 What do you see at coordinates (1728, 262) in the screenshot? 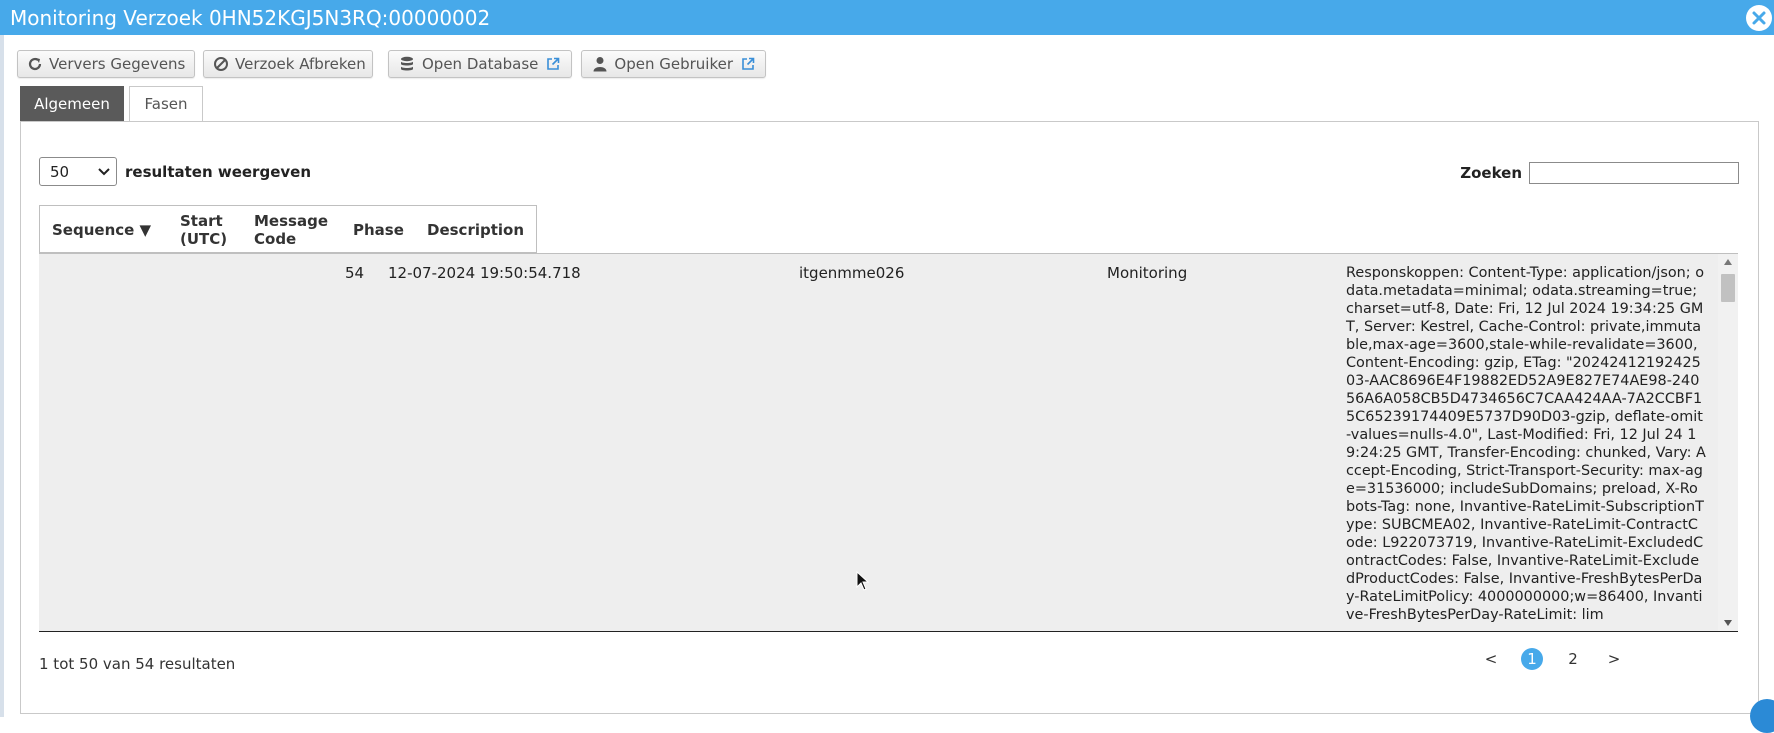
I see `scroll-up-icon` at bounding box center [1728, 262].